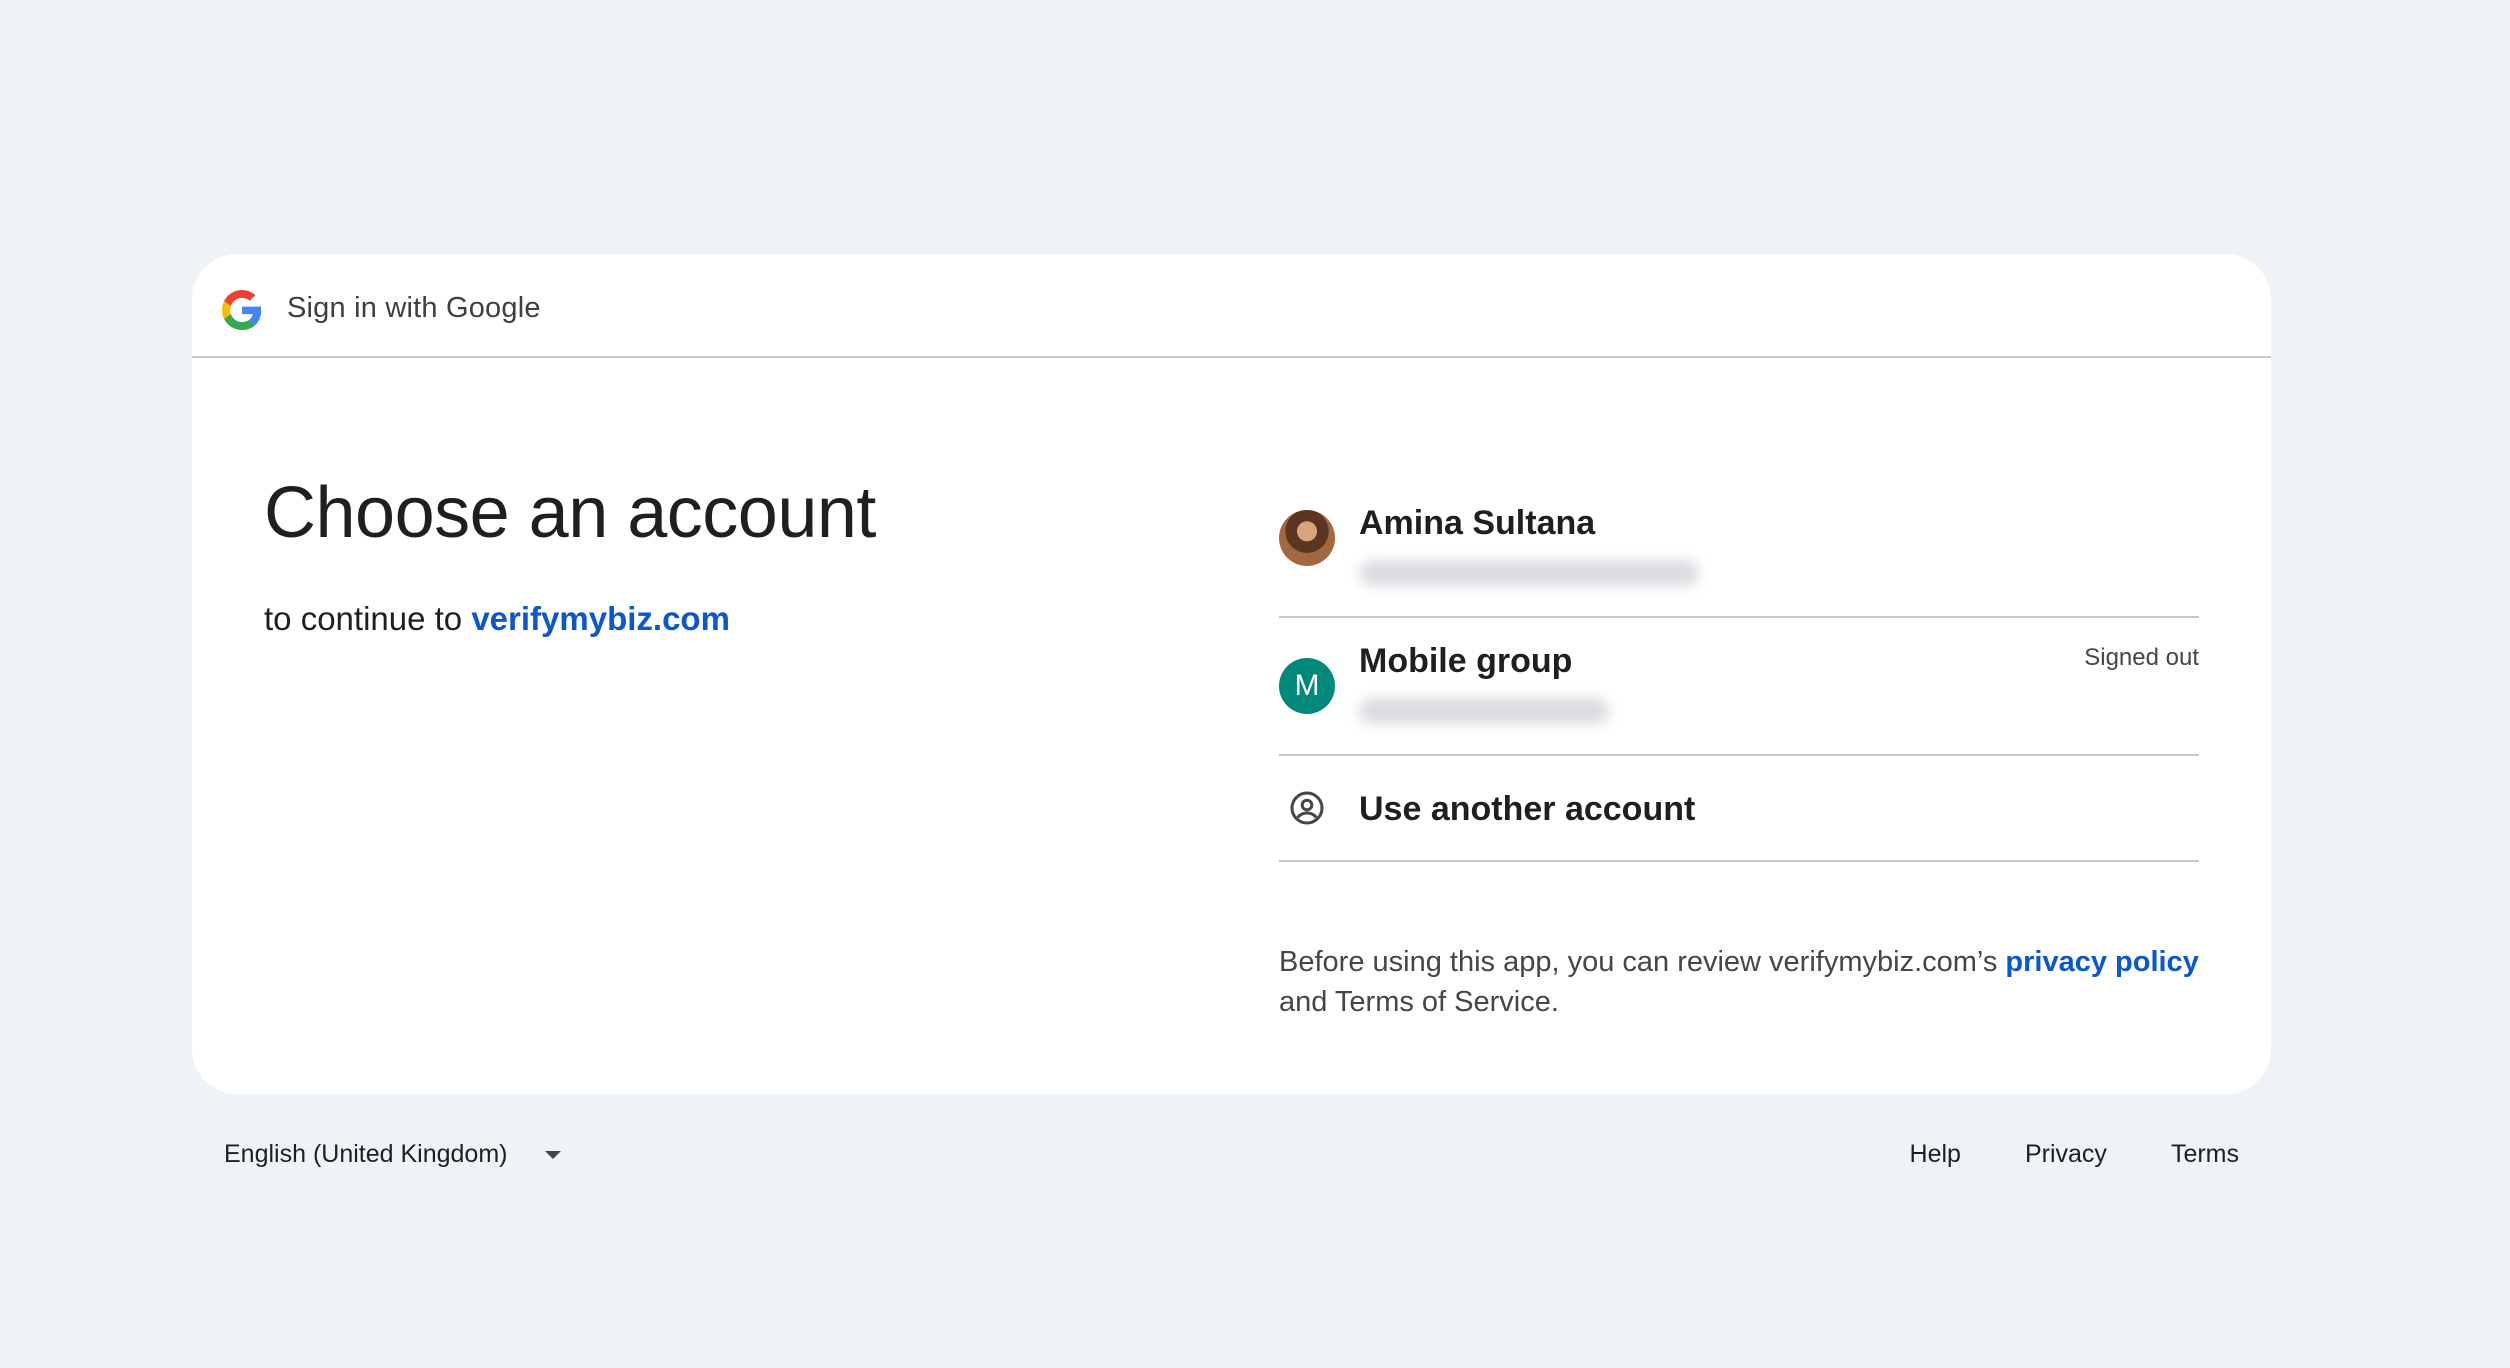 The height and width of the screenshot is (1368, 2510). Describe the element at coordinates (1466, 661) in the screenshot. I see `account-name: Mobile group` at that location.